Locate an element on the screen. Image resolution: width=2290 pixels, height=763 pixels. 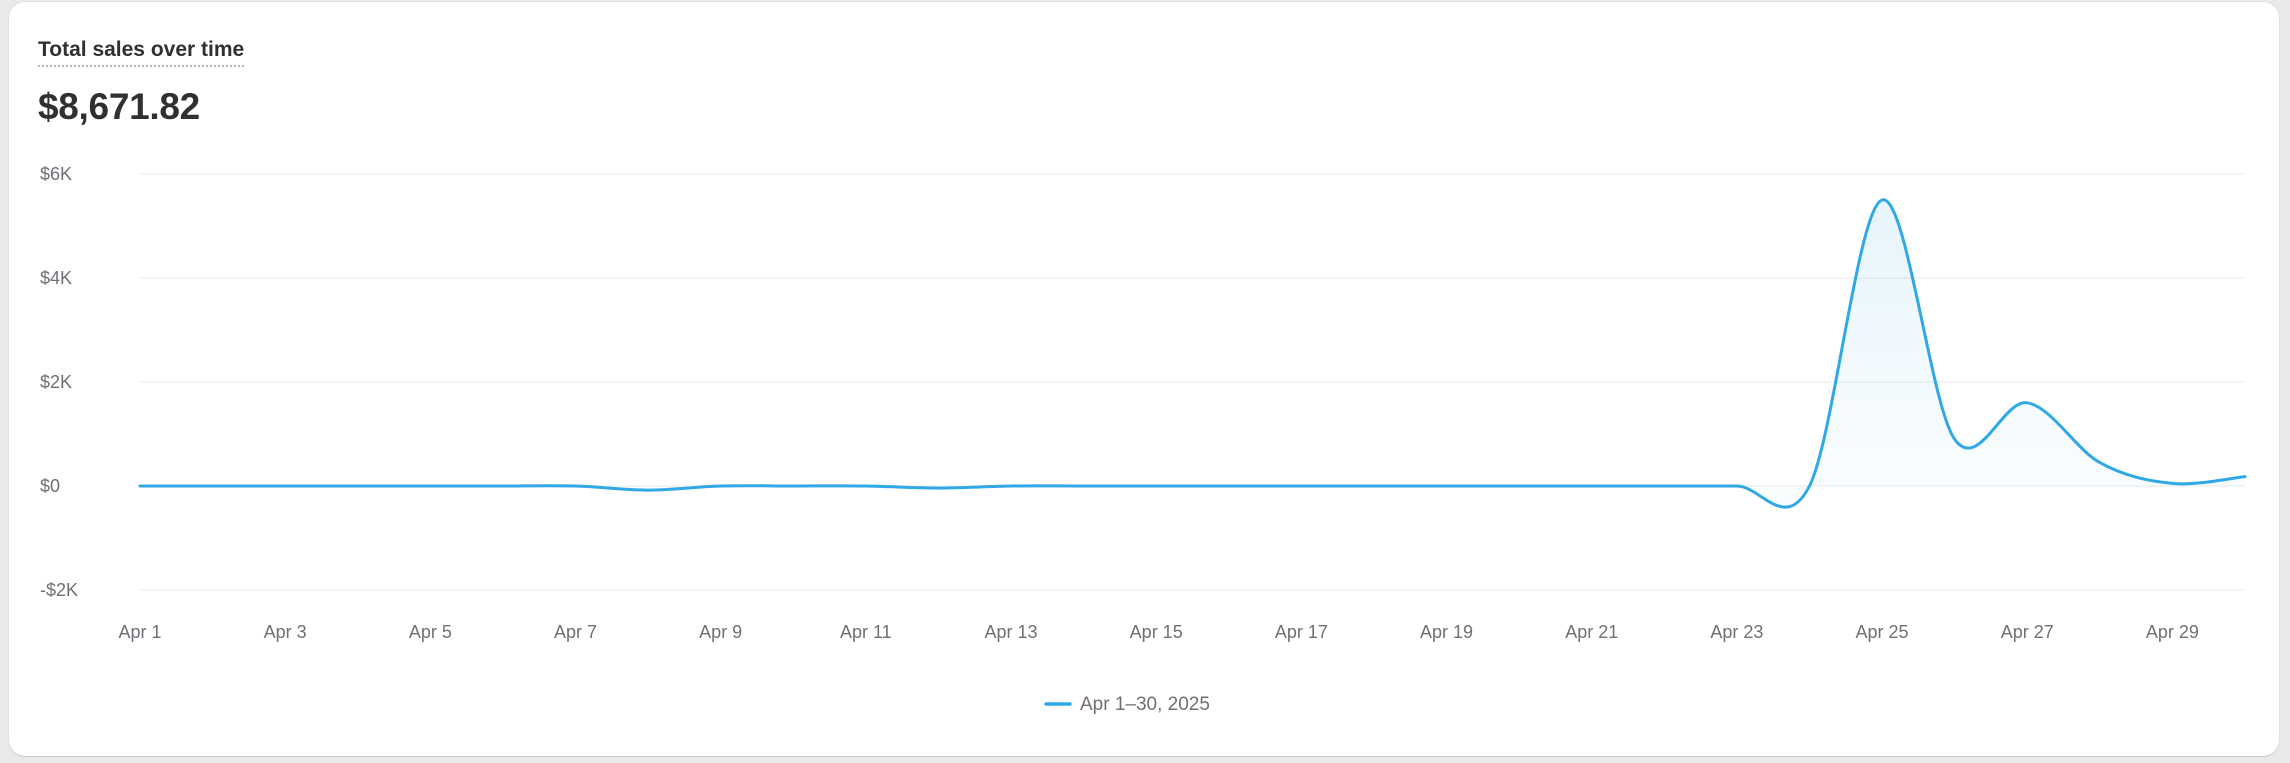
x-tick-label: Apr 21 is located at coordinates (1591, 632).